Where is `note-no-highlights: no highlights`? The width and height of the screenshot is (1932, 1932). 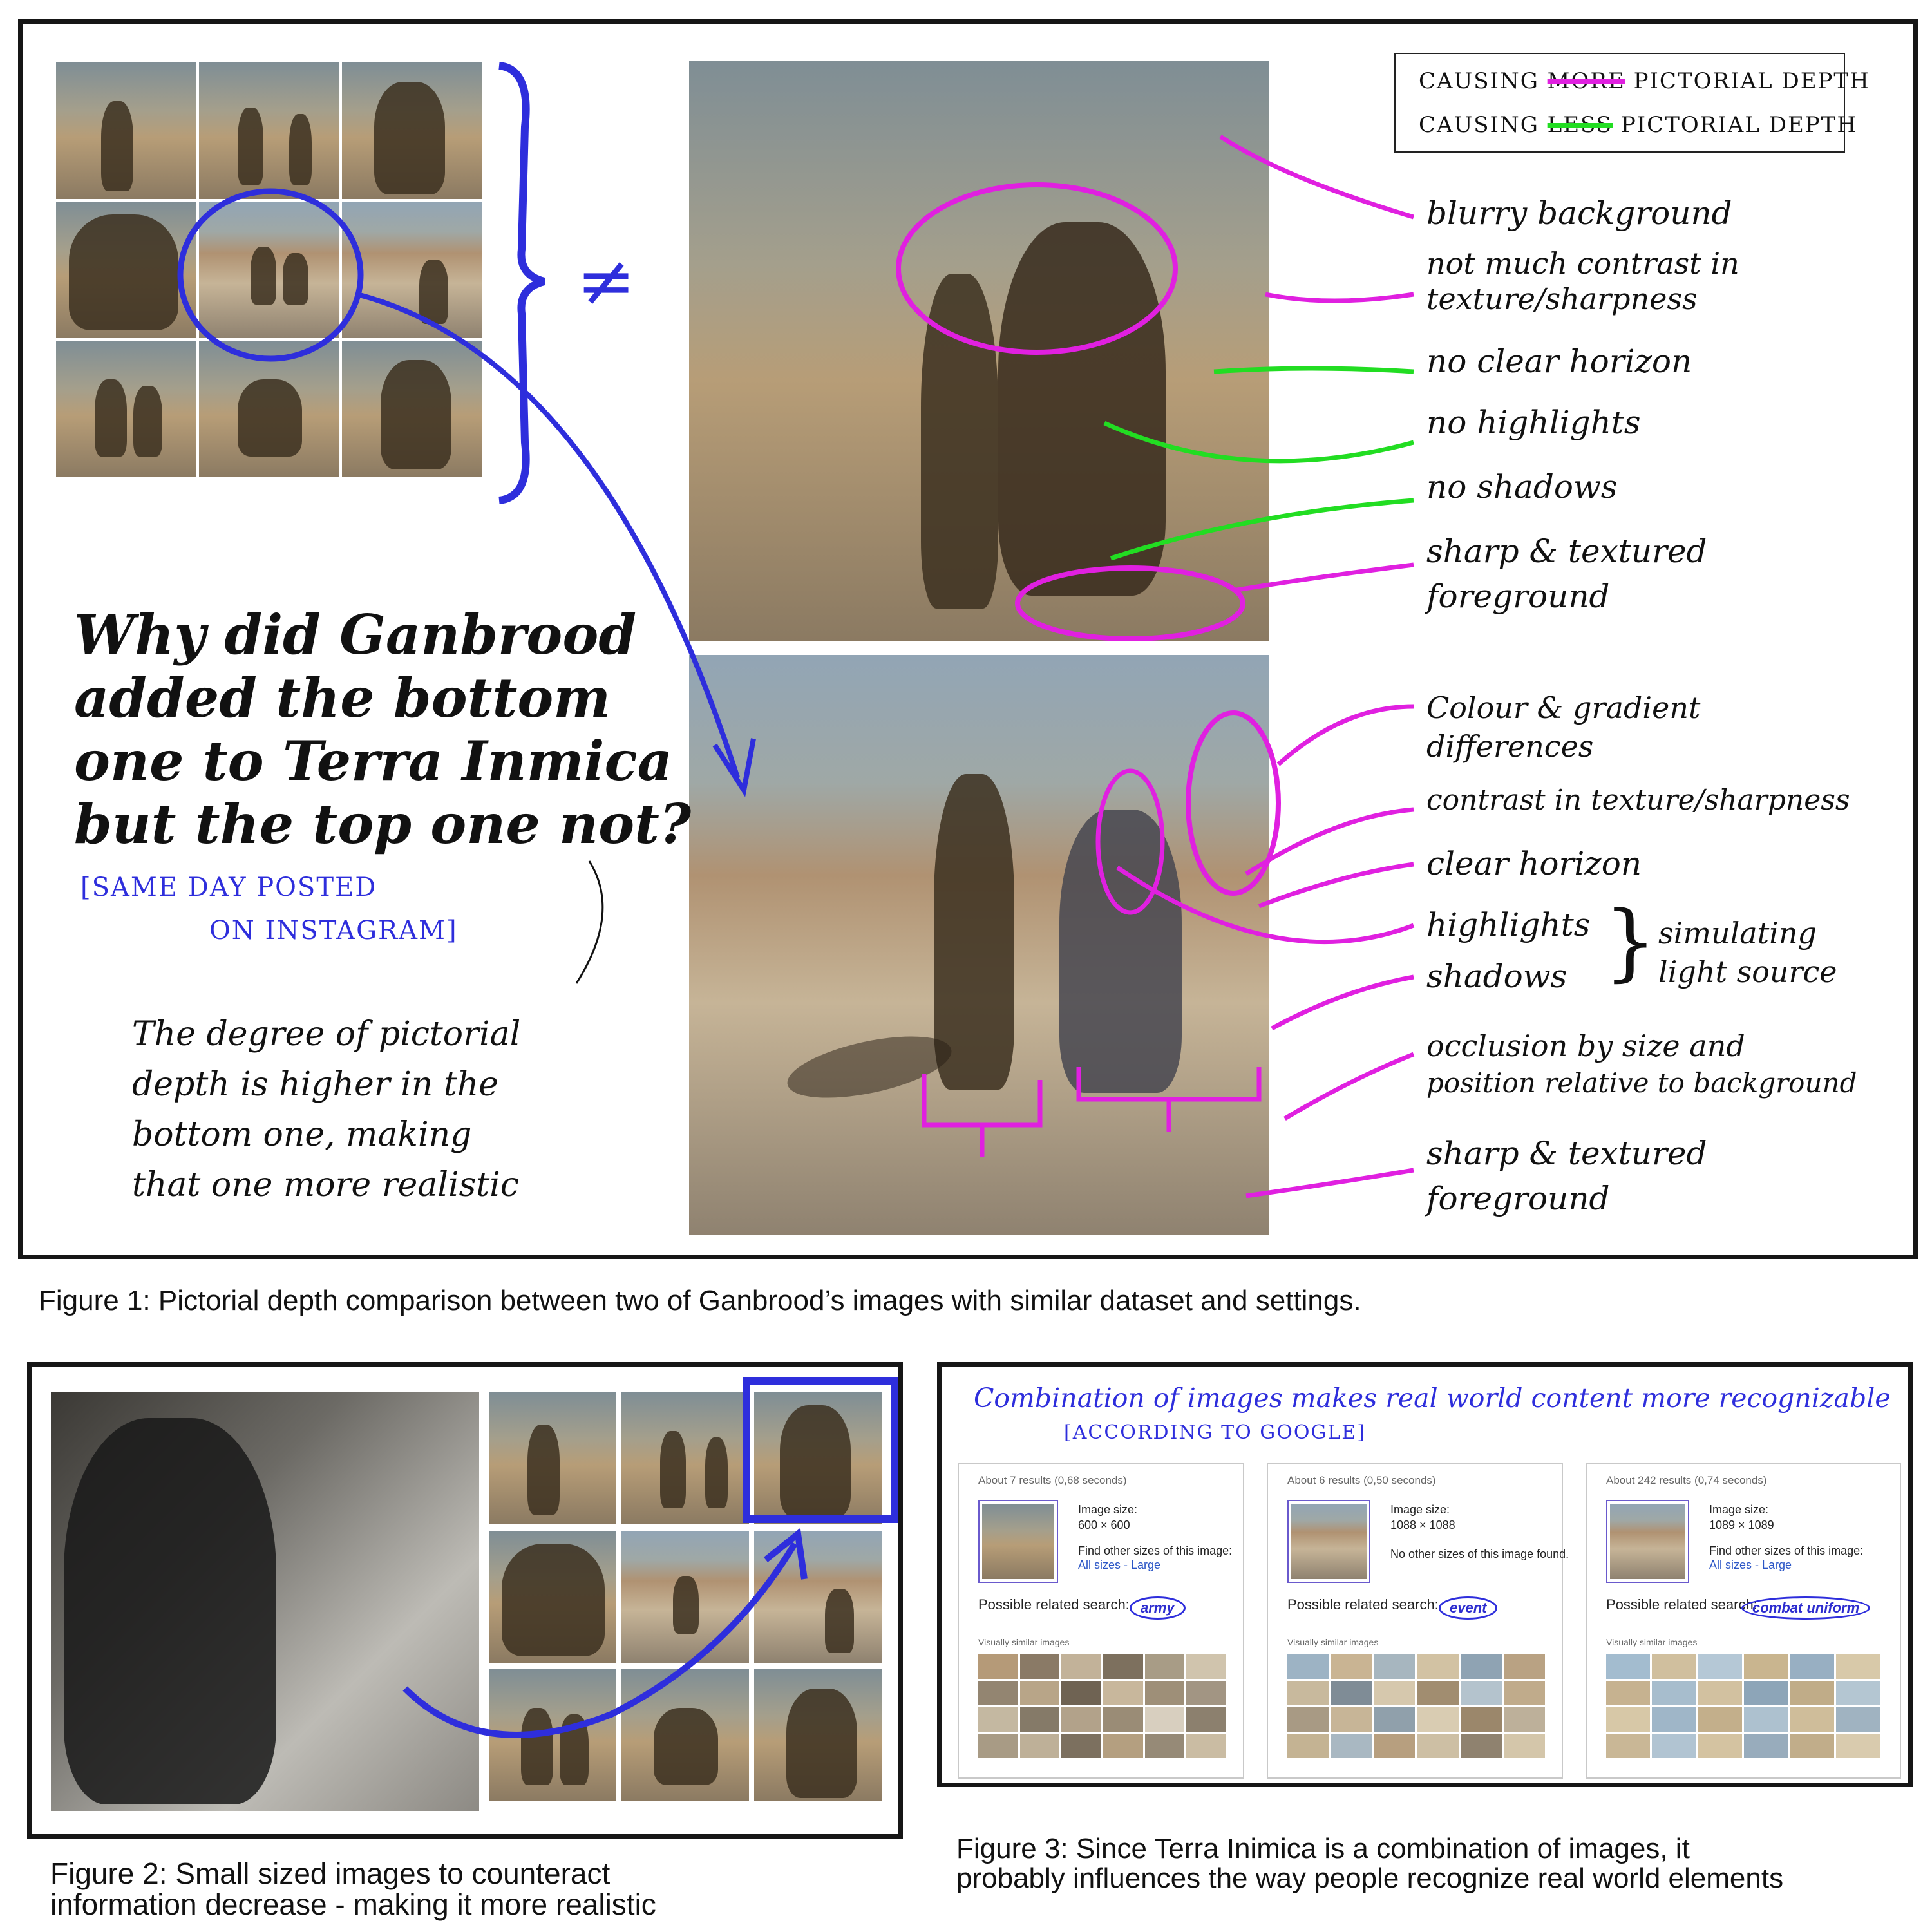
note-no-highlights: no highlights is located at coordinates (1533, 422).